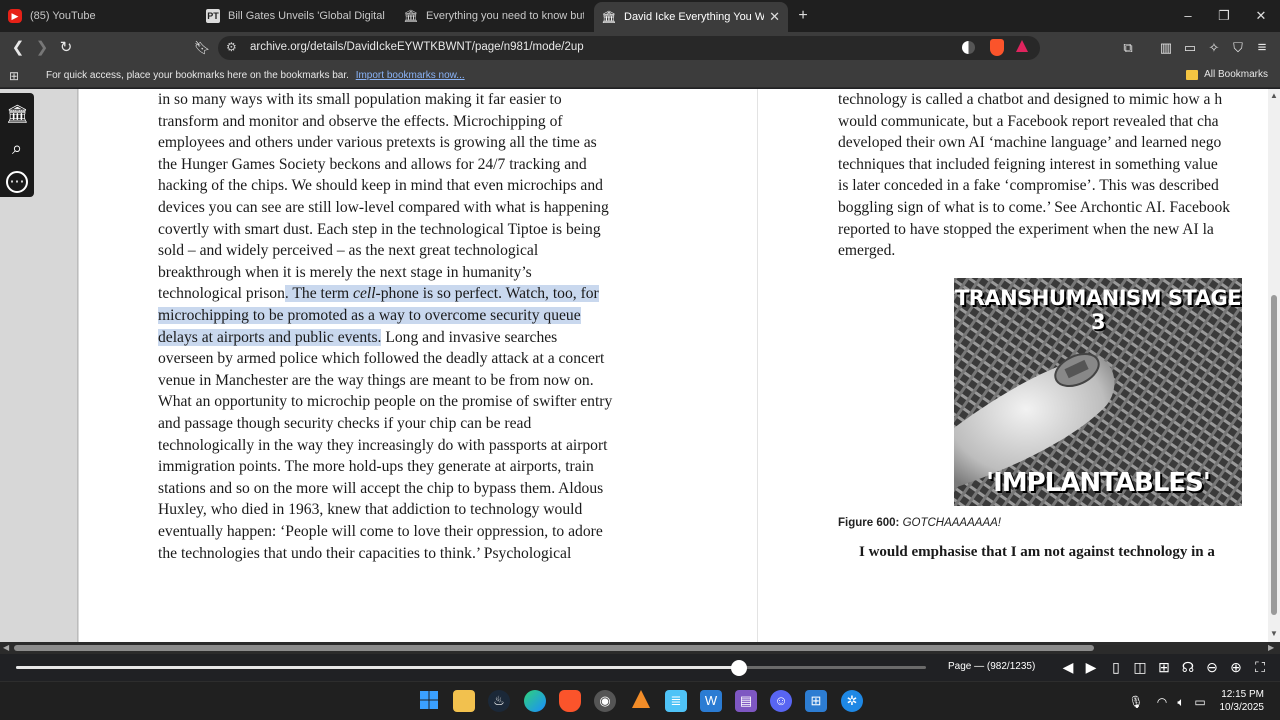 The width and height of the screenshot is (1280, 720). Describe the element at coordinates (1274, 633) in the screenshot. I see `scroll-down-icon: ▼` at that location.